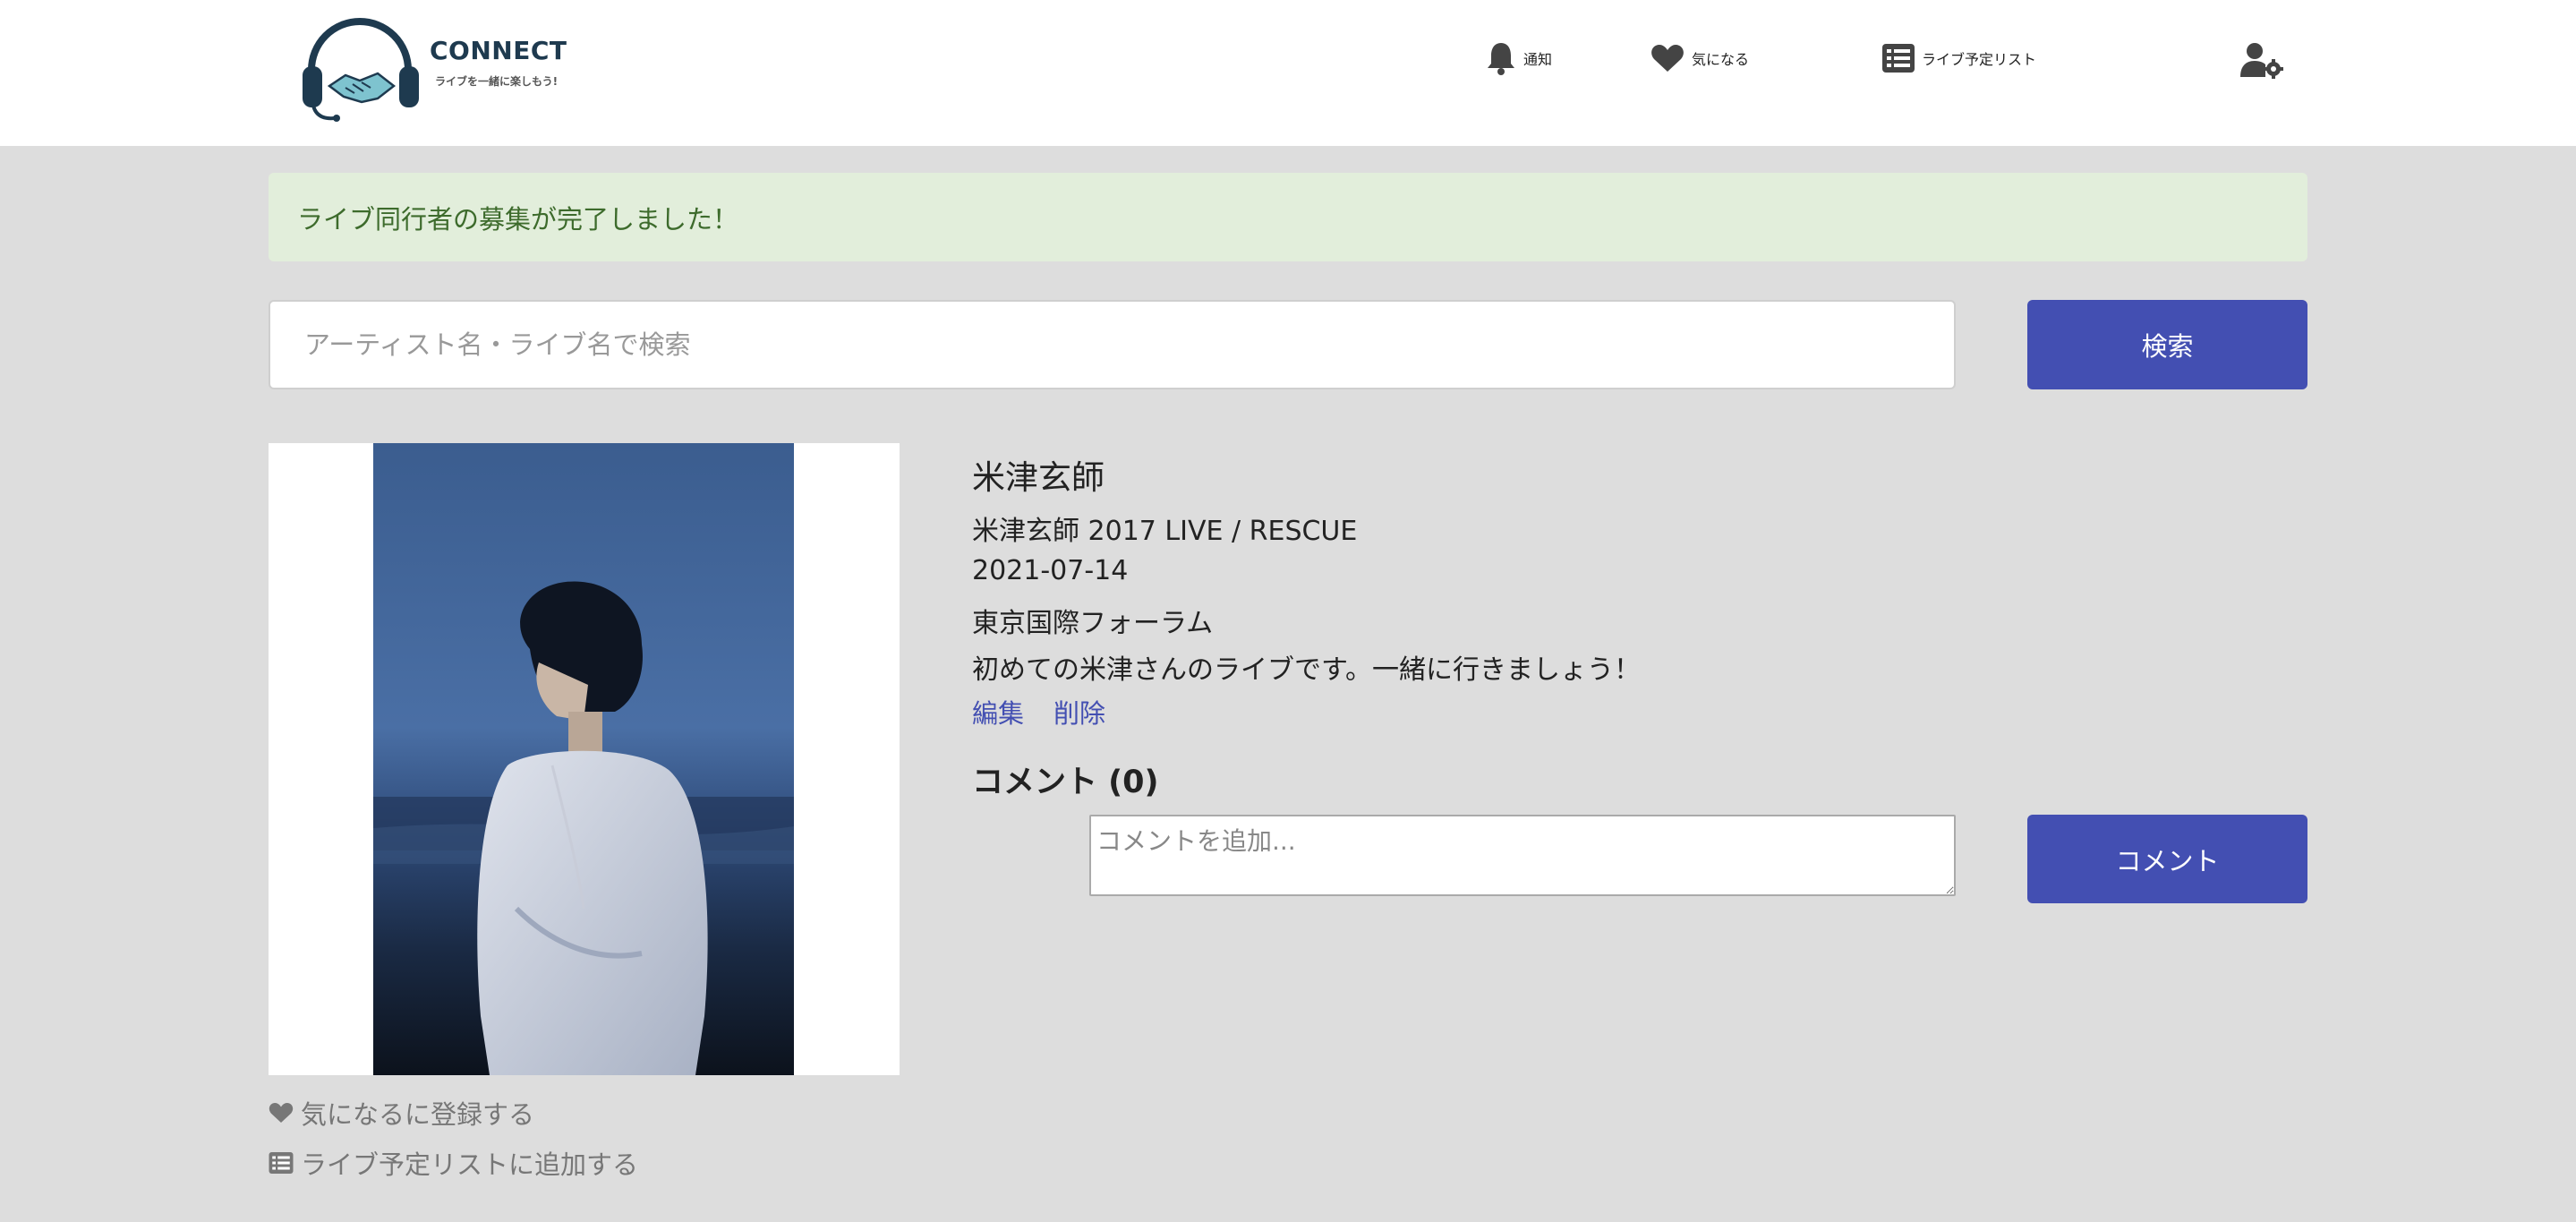 This screenshot has height=1222, width=2576. Describe the element at coordinates (998, 712) in the screenshot. I see `edit-link: 編集` at that location.